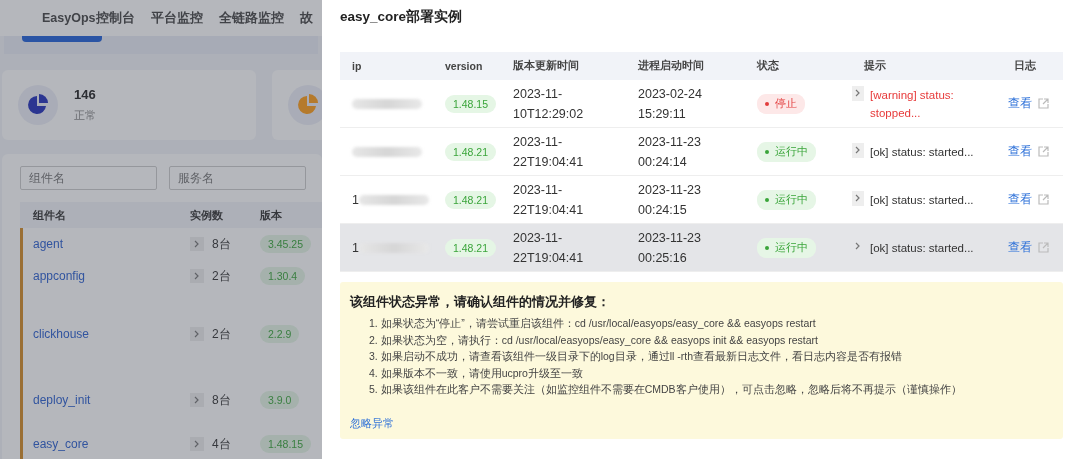 The image size is (1080, 459). I want to click on status-tag: 停止, so click(781, 103).